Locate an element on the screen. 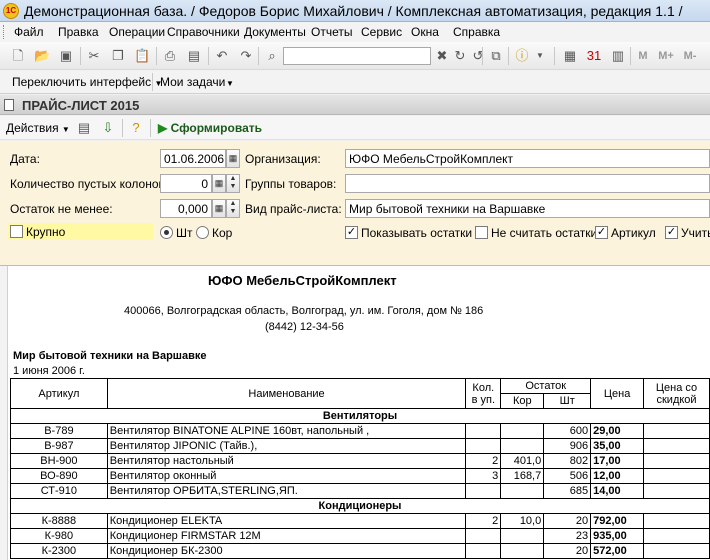  header-kor: Кор is located at coordinates (522, 401).